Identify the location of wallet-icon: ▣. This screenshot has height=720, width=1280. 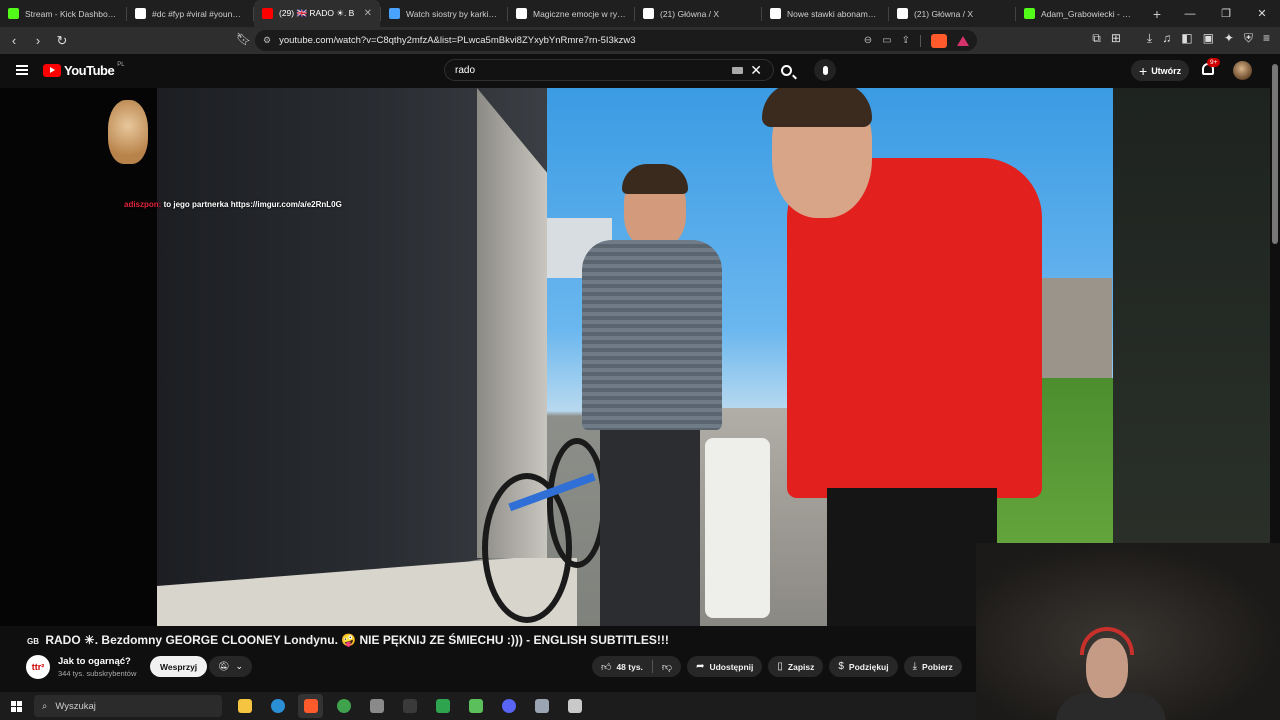
(1208, 38).